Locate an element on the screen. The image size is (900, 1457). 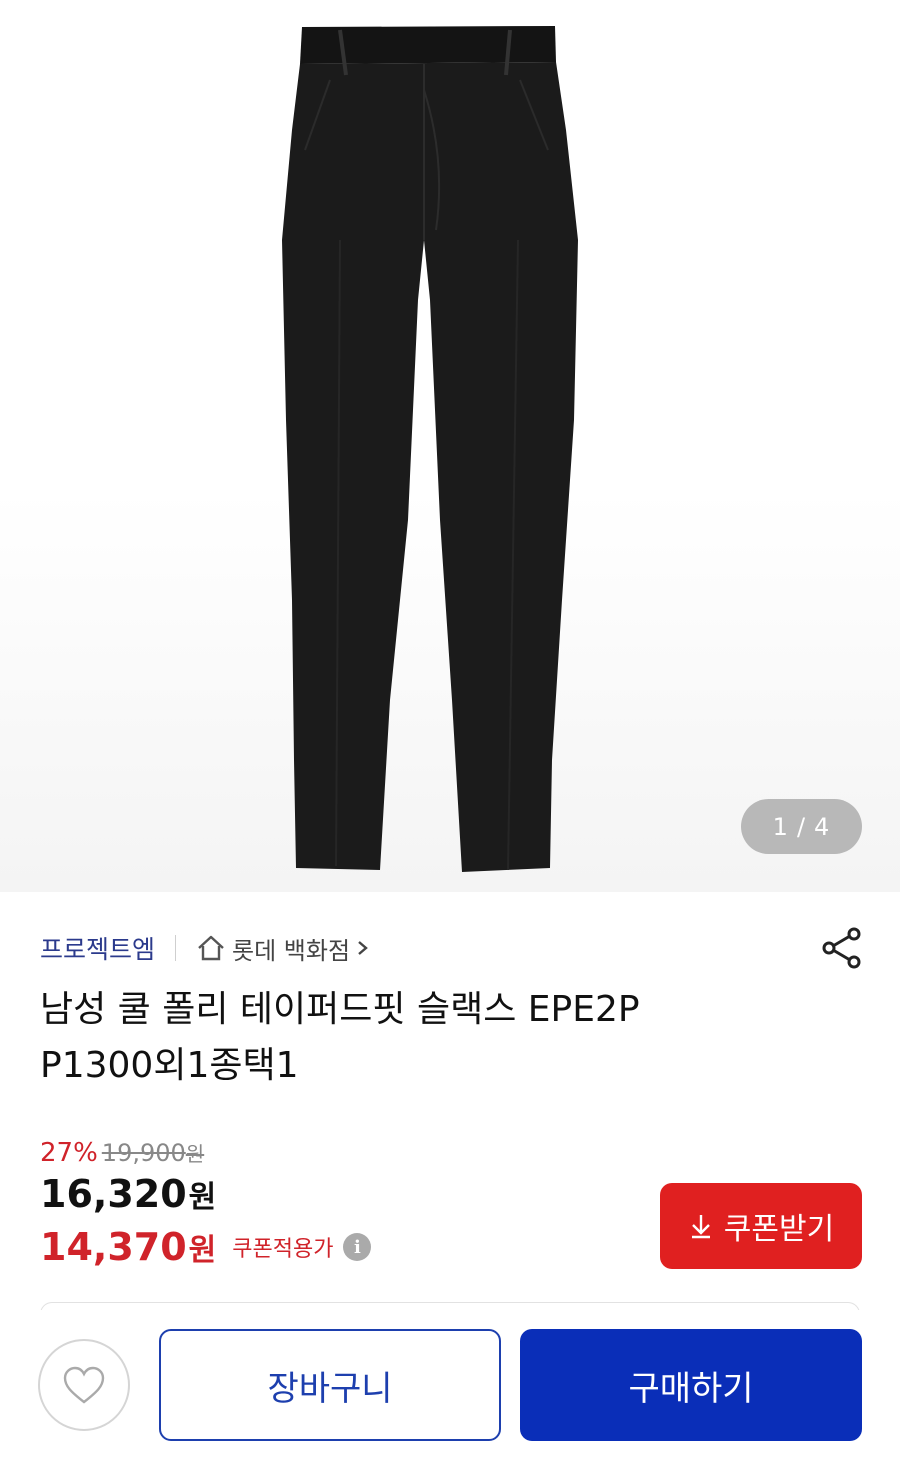
original-price-unit: 원 is located at coordinates (195, 1154).